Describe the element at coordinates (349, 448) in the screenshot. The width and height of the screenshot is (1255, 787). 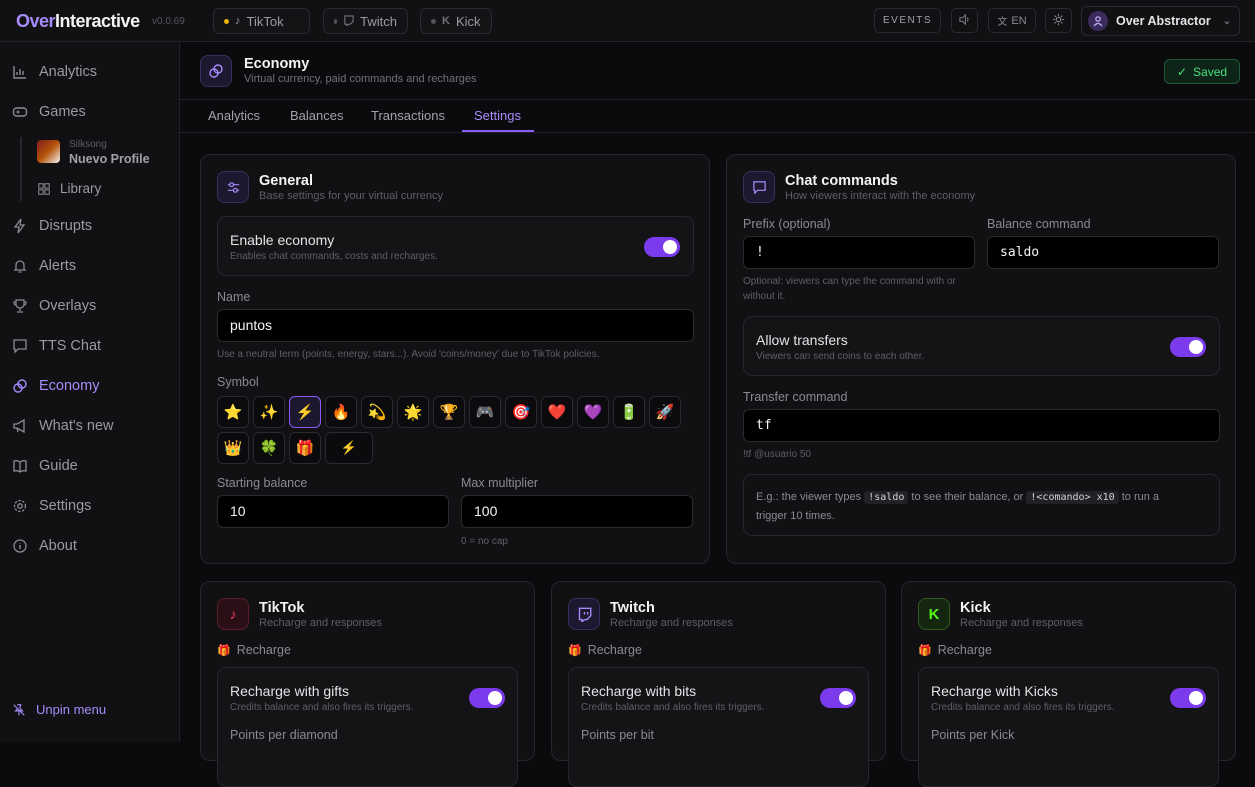
I see `symbol-custom-input: ⚡` at that location.